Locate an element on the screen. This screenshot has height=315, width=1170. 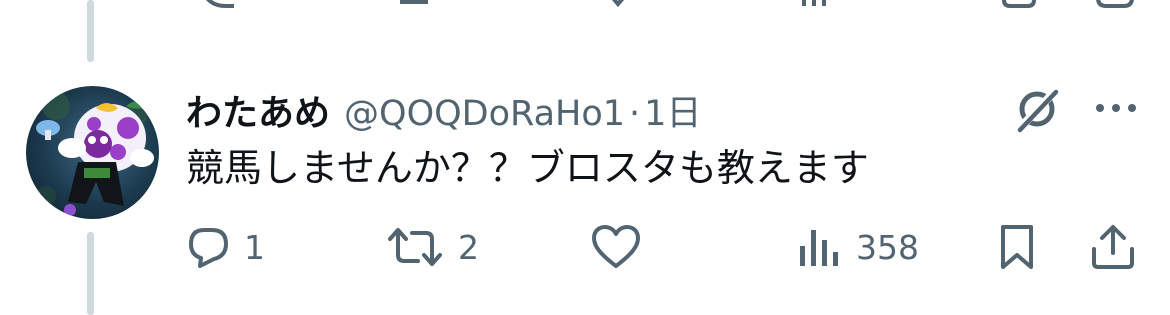
more-options-icon is located at coordinates (1116, 108).